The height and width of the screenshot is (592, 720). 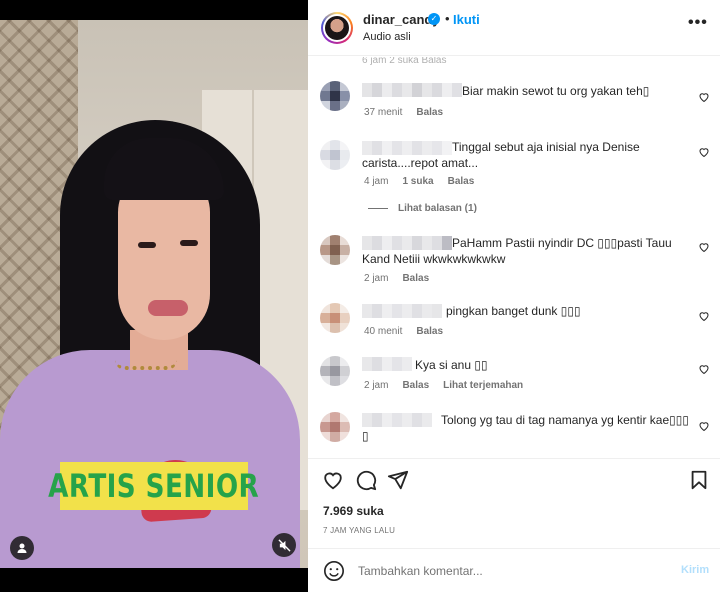 I want to click on comment-meta: 37 menit Balas, so click(x=410, y=112).